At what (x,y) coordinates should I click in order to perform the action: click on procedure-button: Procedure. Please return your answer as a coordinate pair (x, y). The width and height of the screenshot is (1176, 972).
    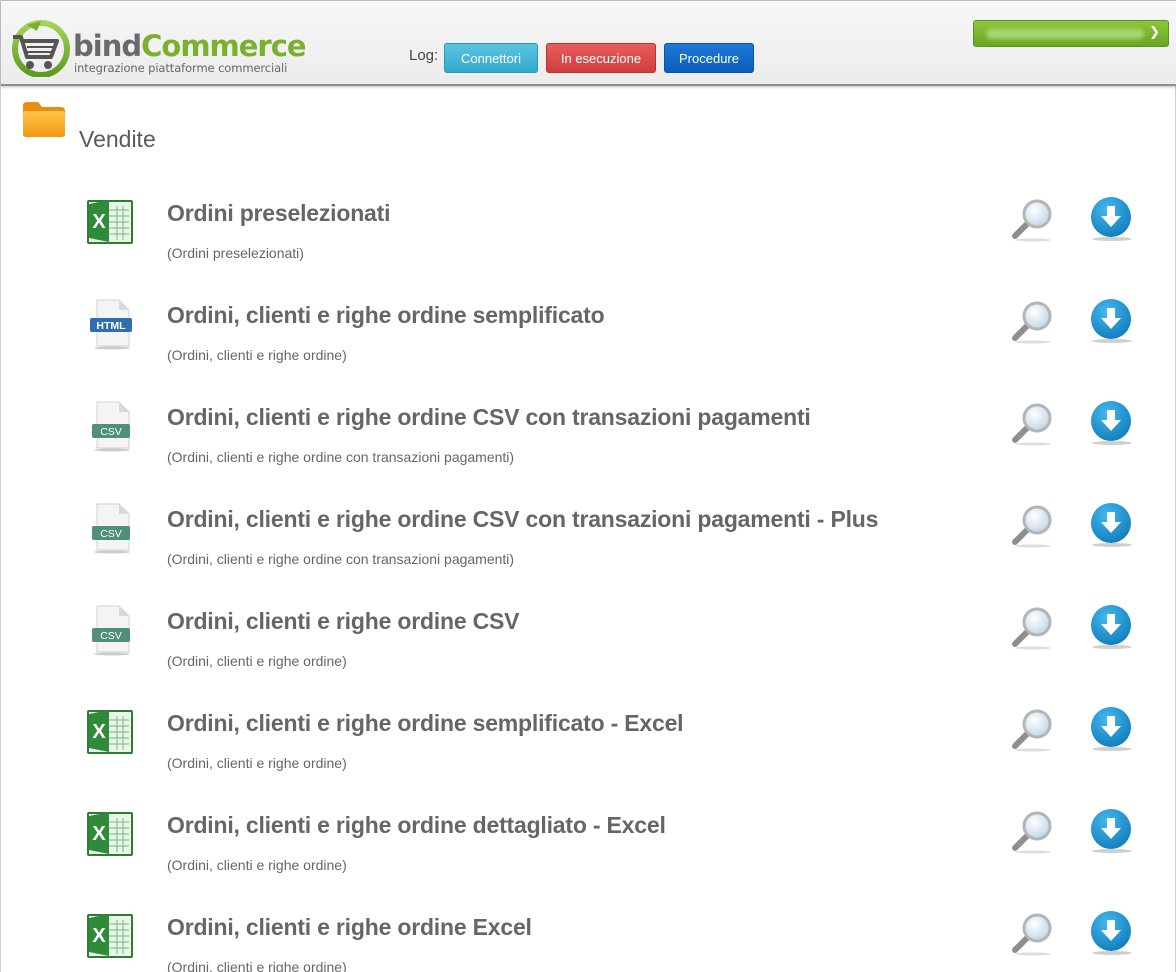
    Looking at the image, I should click on (709, 58).